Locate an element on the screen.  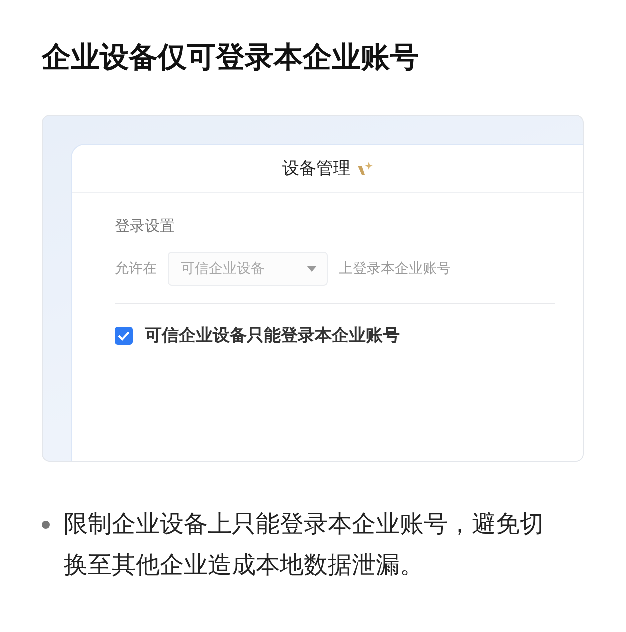
bullet-icon is located at coordinates (46, 525).